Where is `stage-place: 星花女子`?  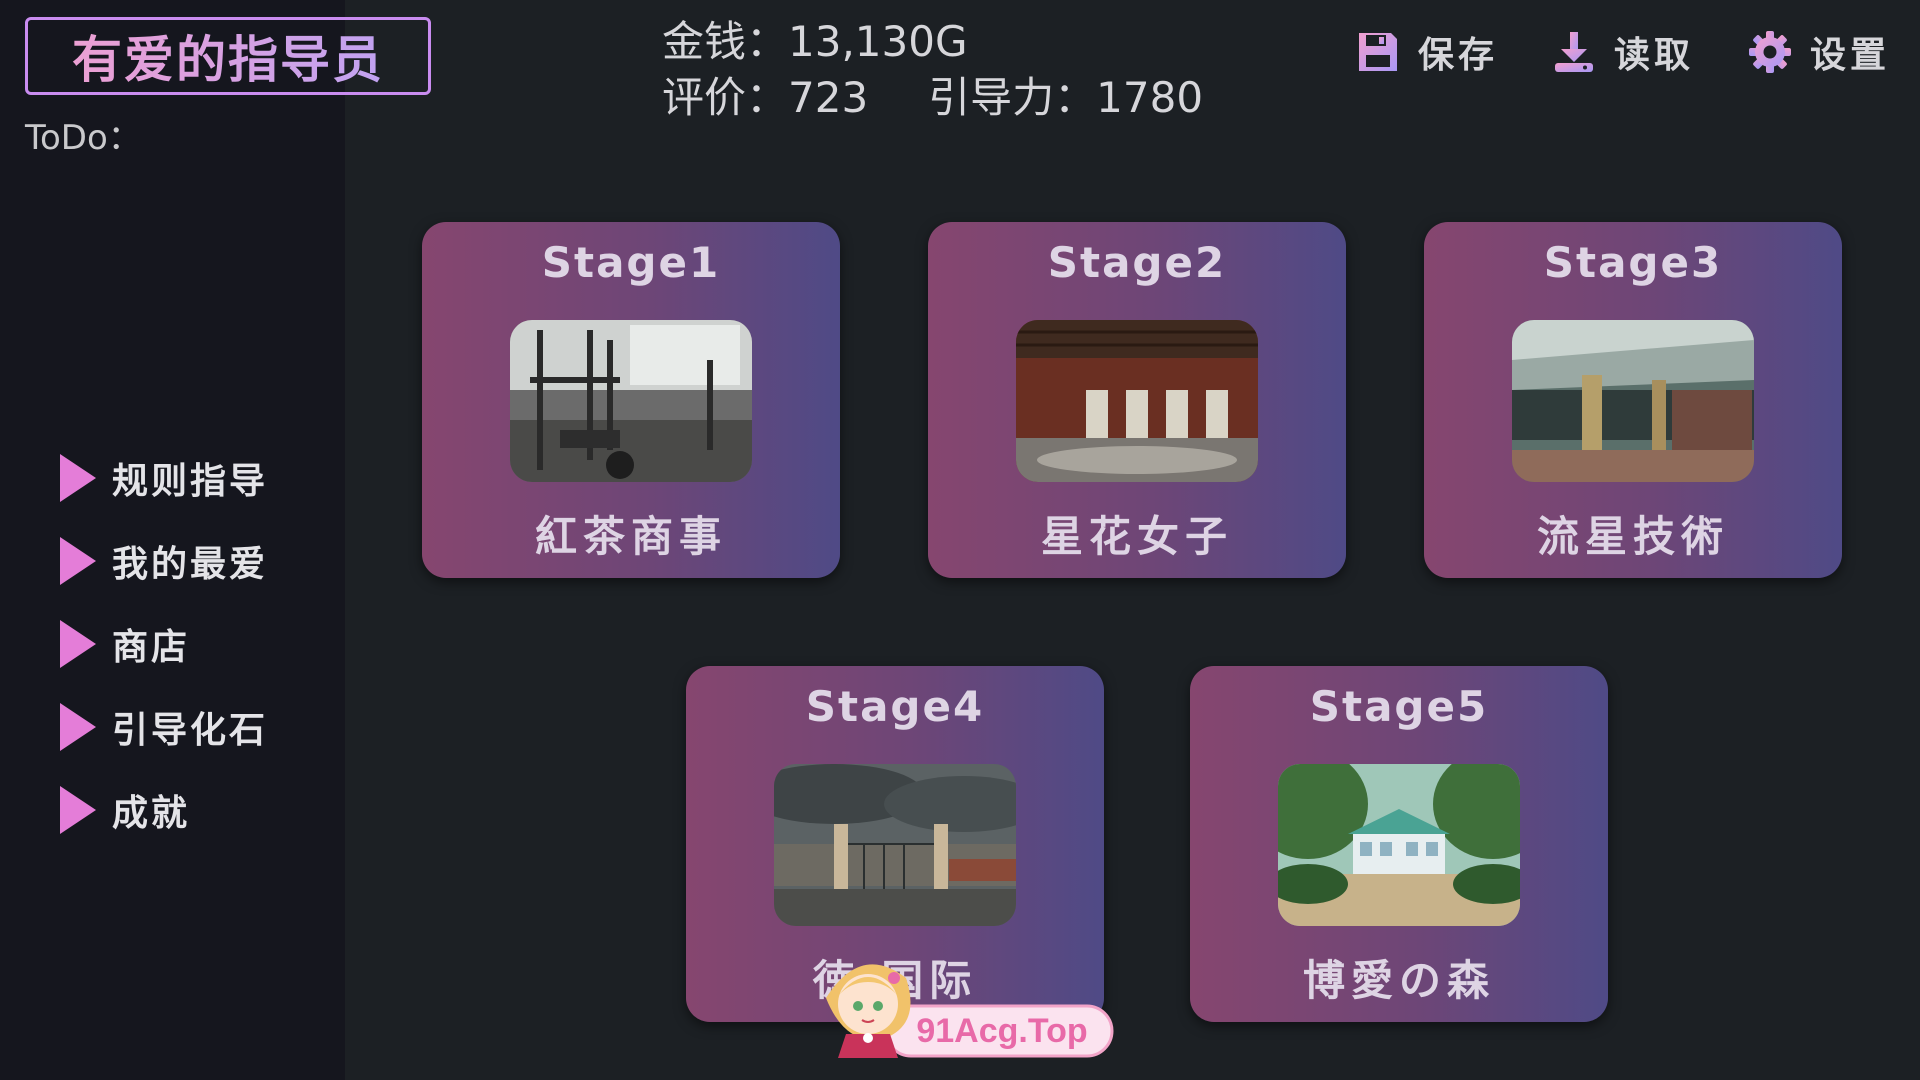 stage-place: 星花女子 is located at coordinates (1136, 536).